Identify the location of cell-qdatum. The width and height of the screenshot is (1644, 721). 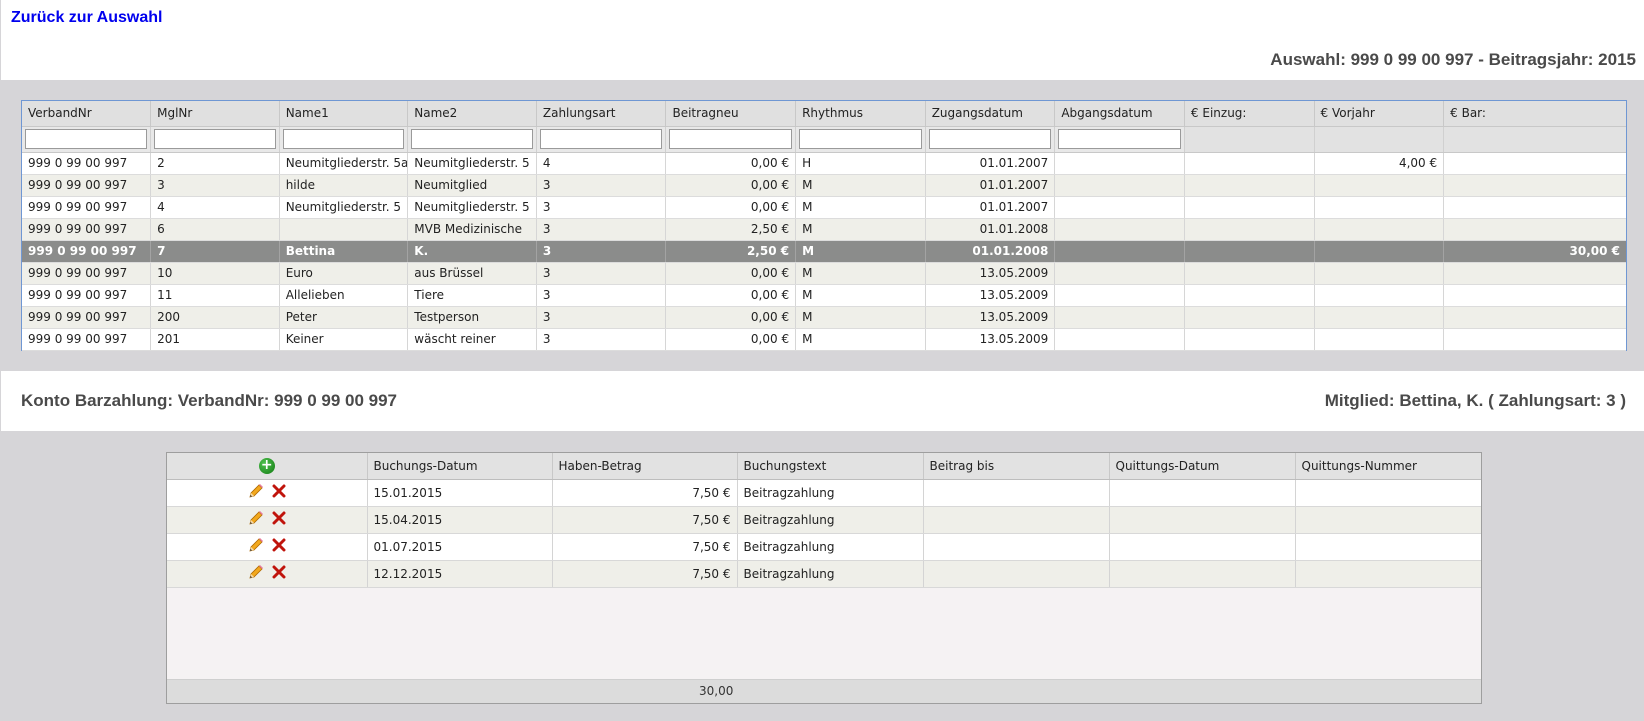
(1202, 520).